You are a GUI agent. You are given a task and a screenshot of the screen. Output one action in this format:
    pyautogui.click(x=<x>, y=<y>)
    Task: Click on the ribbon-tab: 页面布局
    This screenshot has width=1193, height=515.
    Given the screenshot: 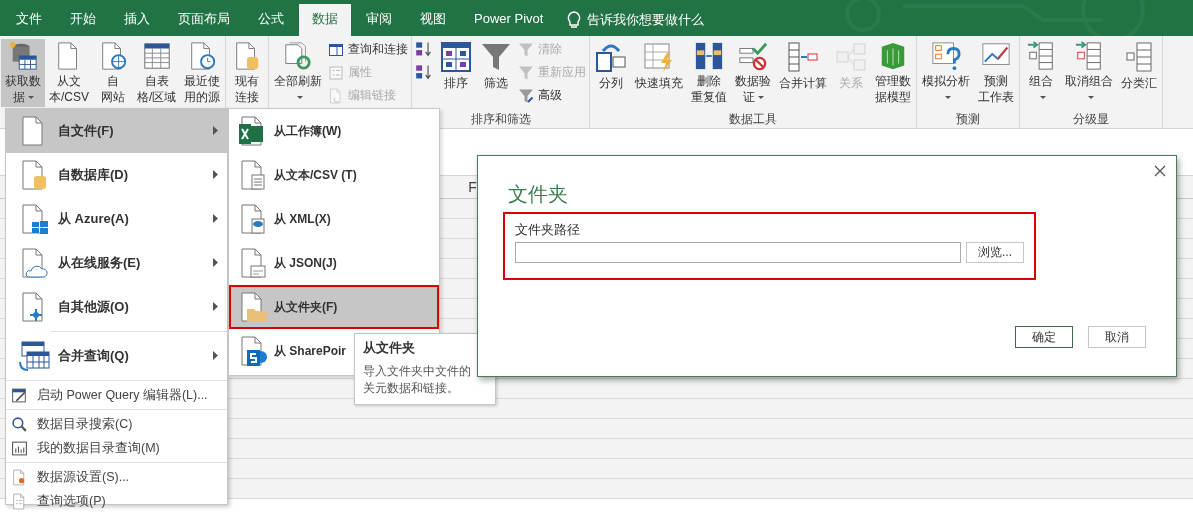 What is the action you would take?
    pyautogui.click(x=204, y=20)
    